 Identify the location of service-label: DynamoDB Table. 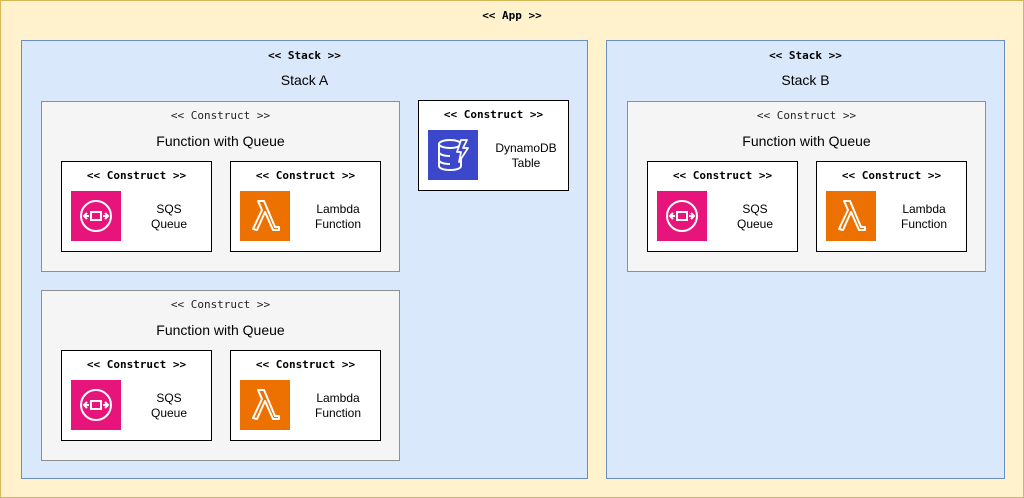
(526, 156).